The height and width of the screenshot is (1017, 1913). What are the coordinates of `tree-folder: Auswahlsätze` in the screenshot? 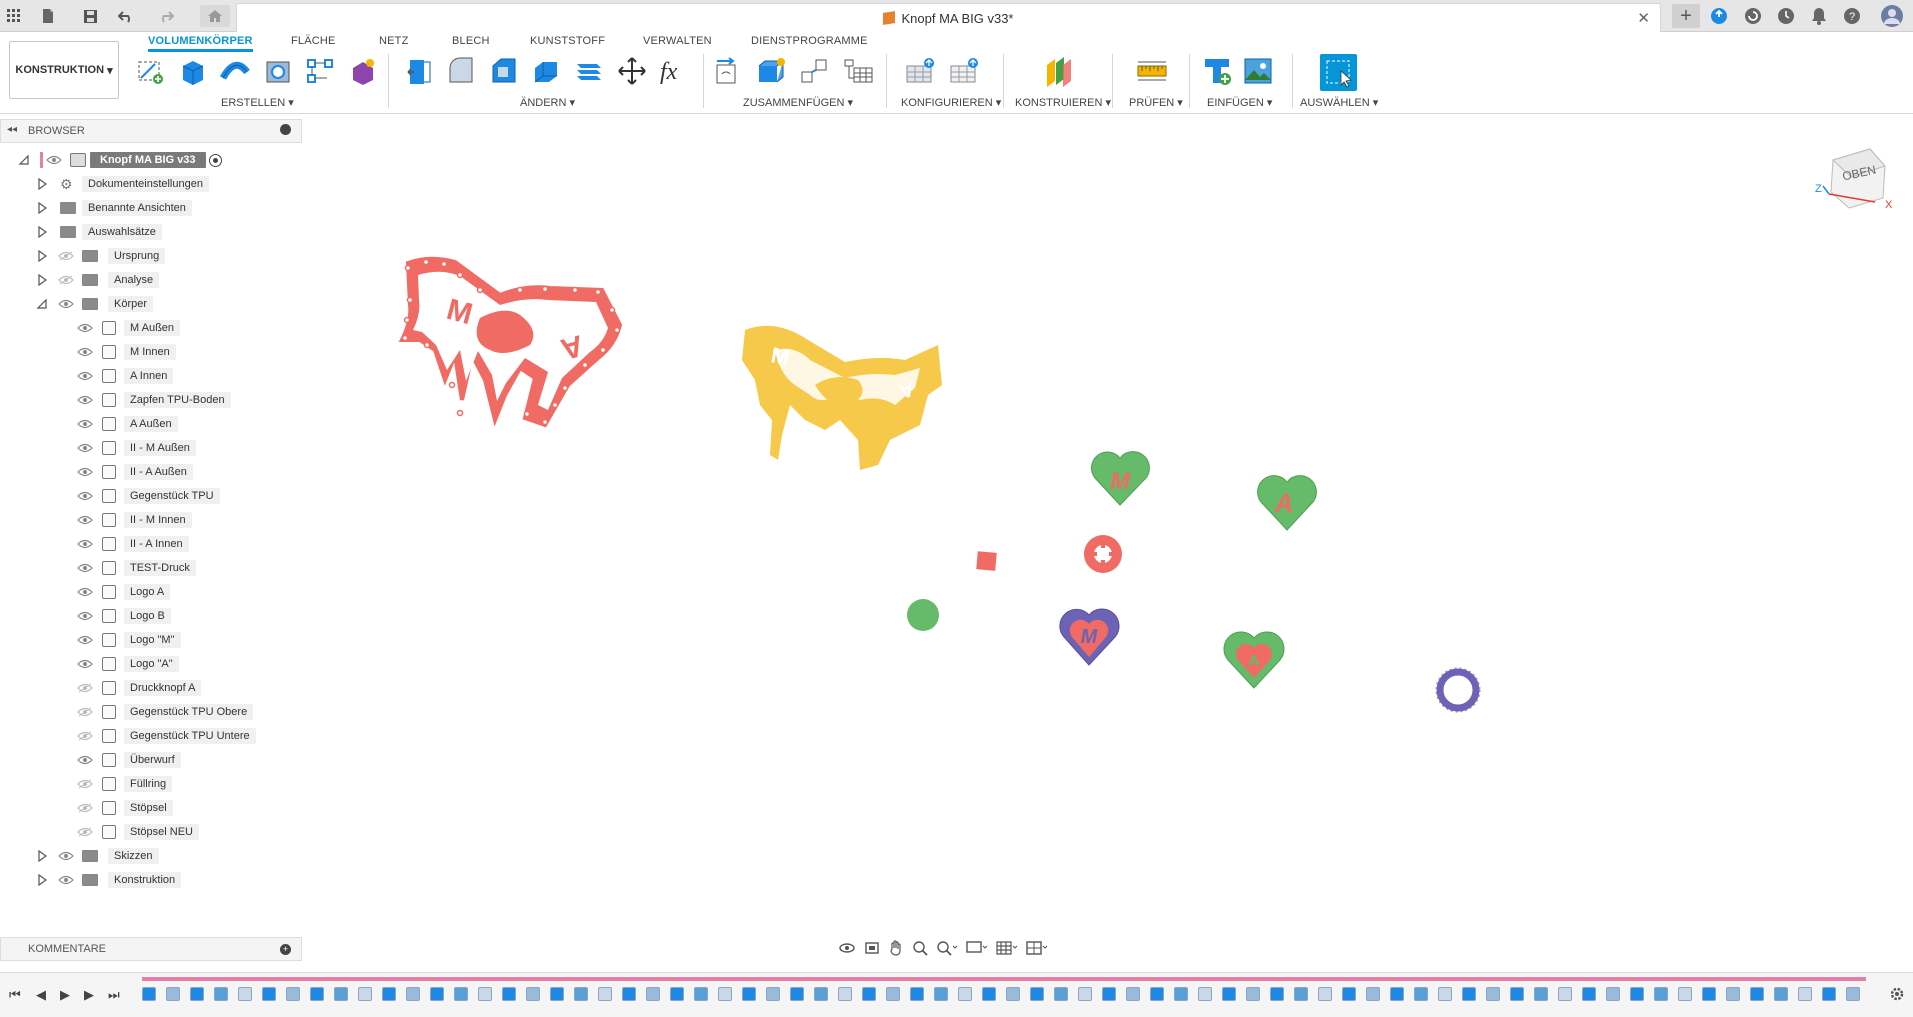 It's located at (151, 232).